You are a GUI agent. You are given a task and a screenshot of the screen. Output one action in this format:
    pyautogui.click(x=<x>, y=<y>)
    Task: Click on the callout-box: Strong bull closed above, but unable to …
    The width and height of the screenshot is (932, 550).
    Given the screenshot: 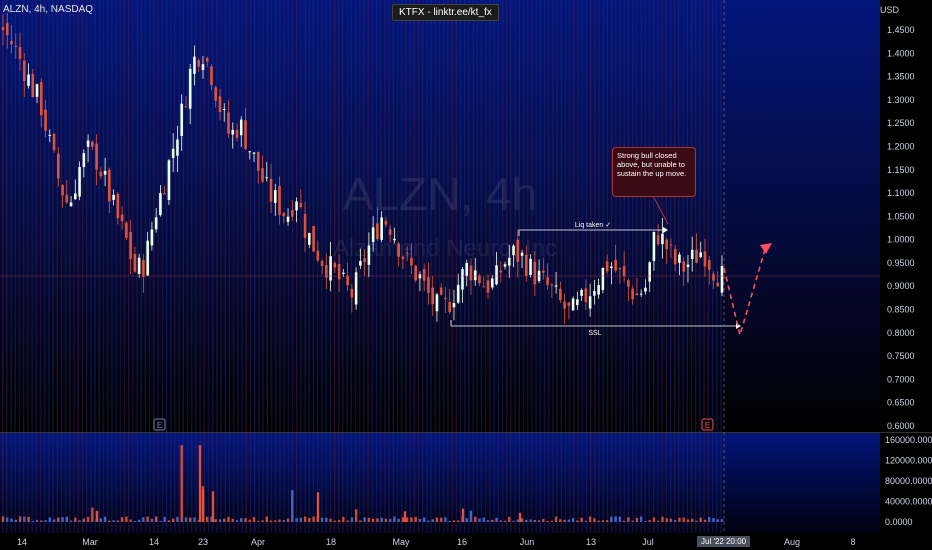 What is the action you would take?
    pyautogui.click(x=654, y=172)
    